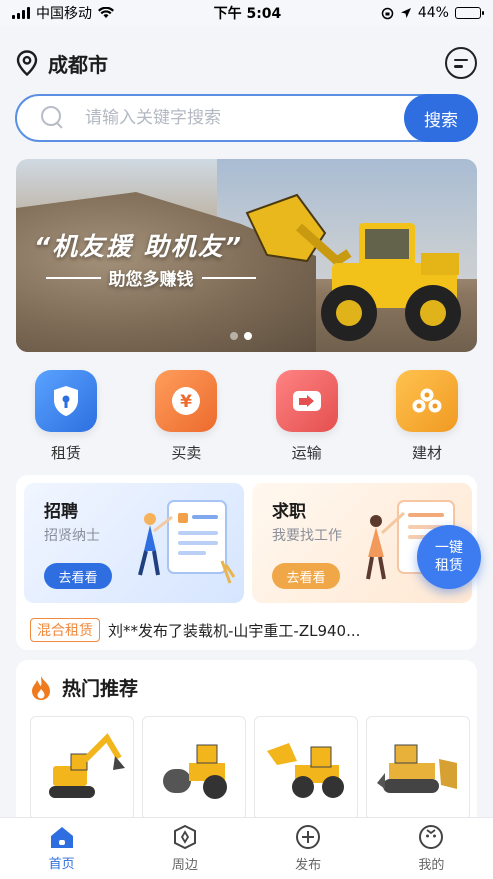 This screenshot has height=879, width=493. I want to click on hot-item-road-roller, so click(194, 768).